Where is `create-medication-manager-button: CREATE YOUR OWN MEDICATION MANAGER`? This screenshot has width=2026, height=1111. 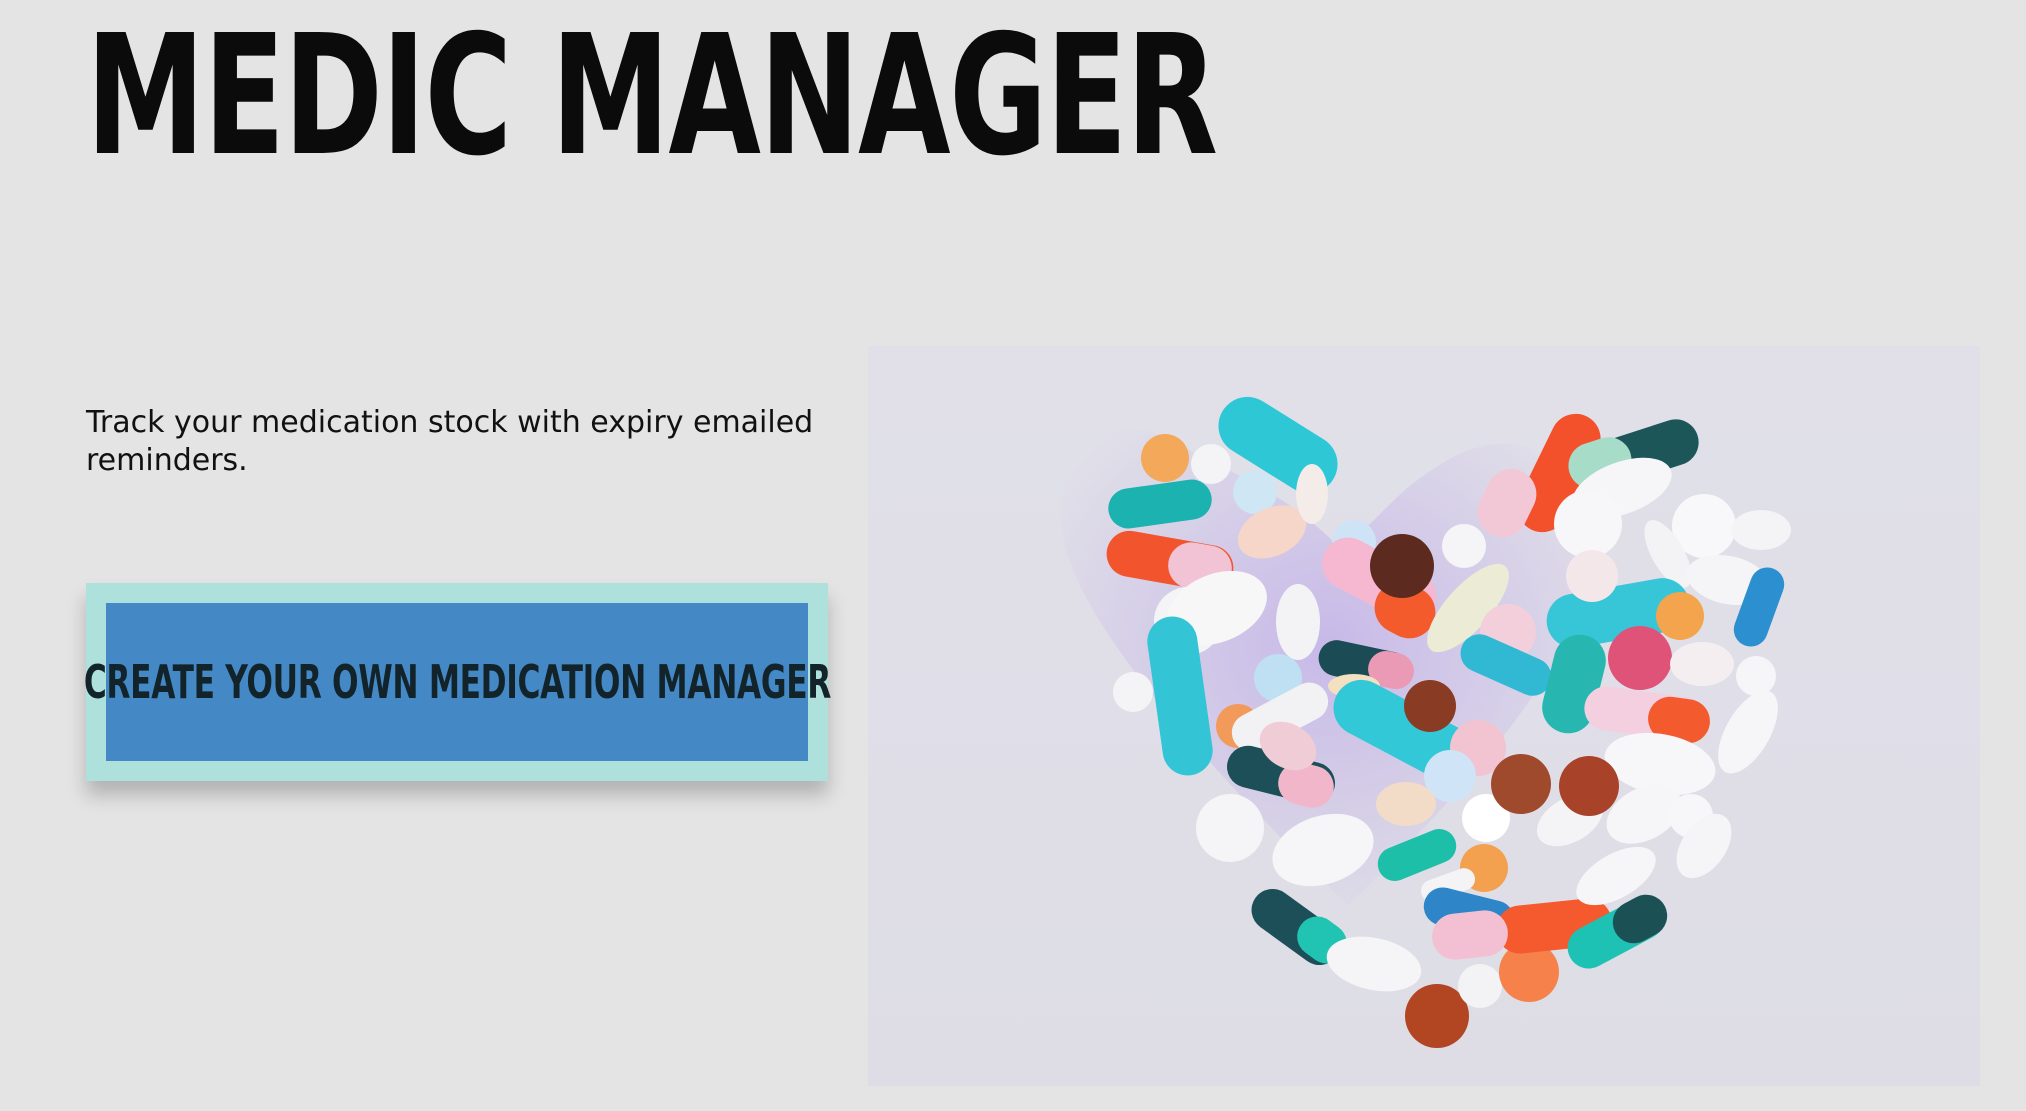
create-medication-manager-button: CREATE YOUR OWN MEDICATION MANAGER is located at coordinates (457, 682).